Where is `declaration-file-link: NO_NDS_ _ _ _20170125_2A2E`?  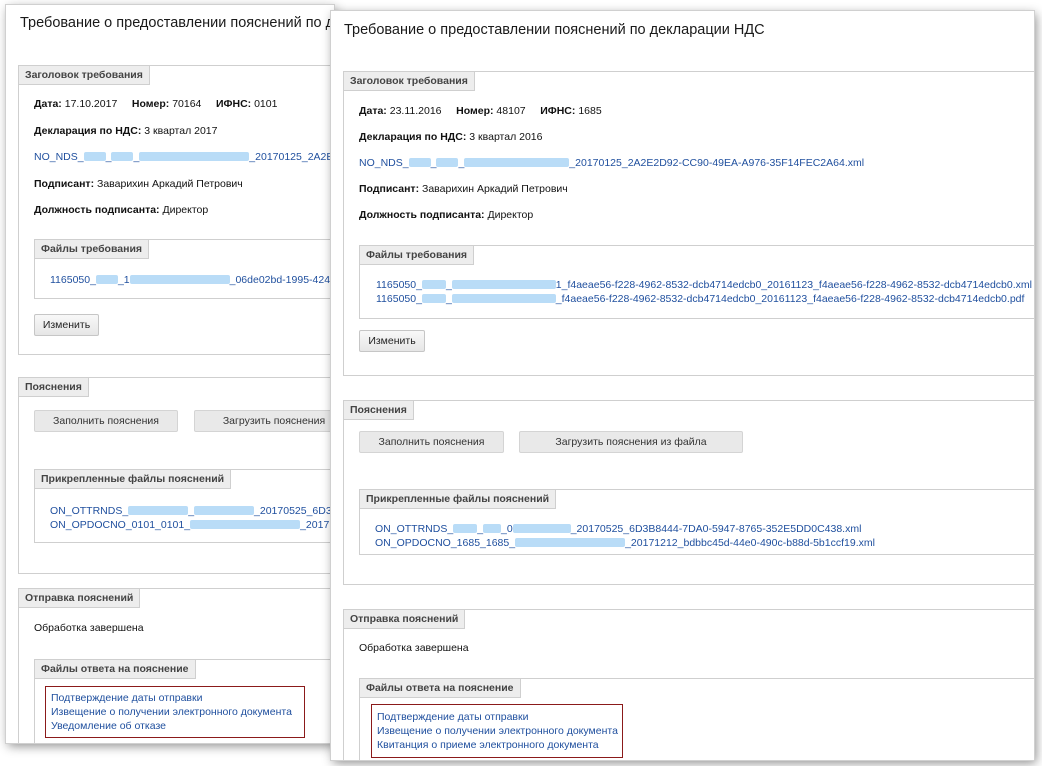 declaration-file-link: NO_NDS_ _ _ _20170125_2A2E is located at coordinates (183, 157).